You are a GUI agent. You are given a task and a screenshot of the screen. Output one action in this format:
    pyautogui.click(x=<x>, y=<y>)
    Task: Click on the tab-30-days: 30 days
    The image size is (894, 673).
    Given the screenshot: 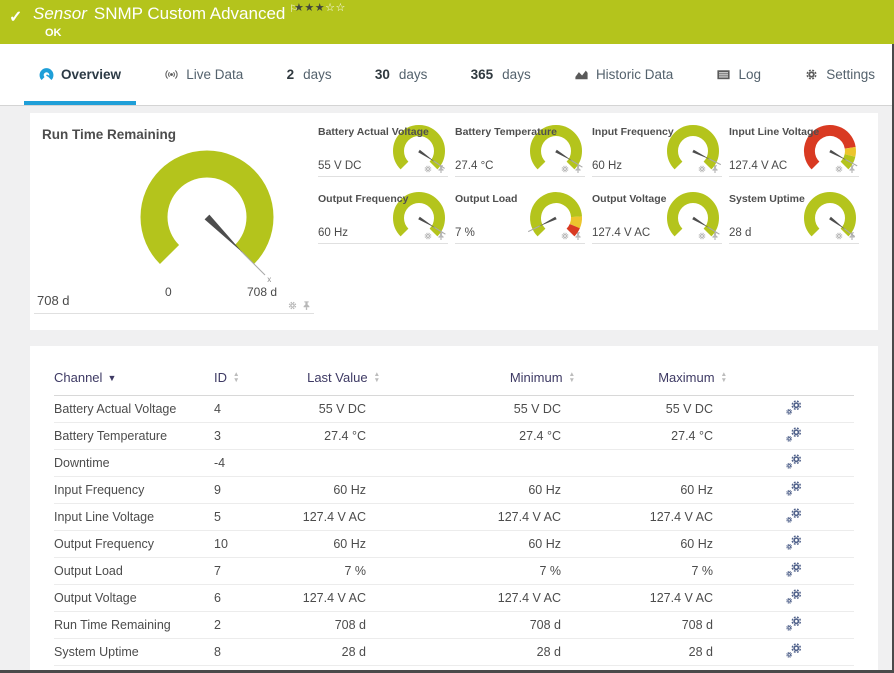 What is the action you would take?
    pyautogui.click(x=401, y=74)
    